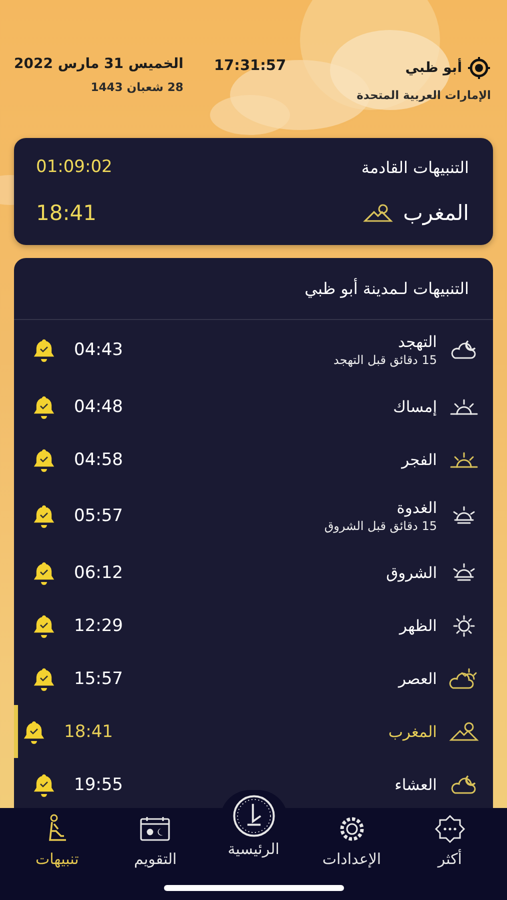 This screenshot has height=900, width=507. I want to click on prayer-name: الظهر, so click(417, 625).